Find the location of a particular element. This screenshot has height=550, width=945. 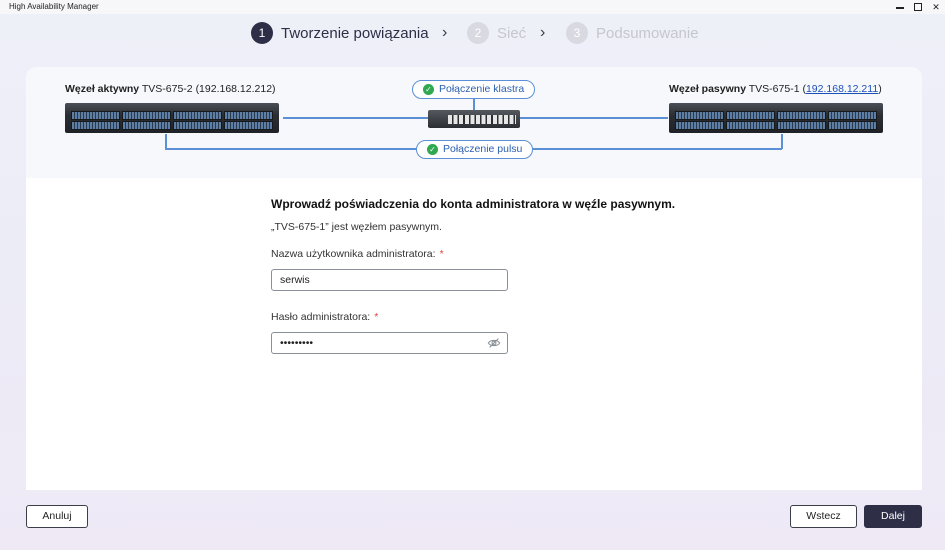

cluster-line-left is located at coordinates (355, 118).